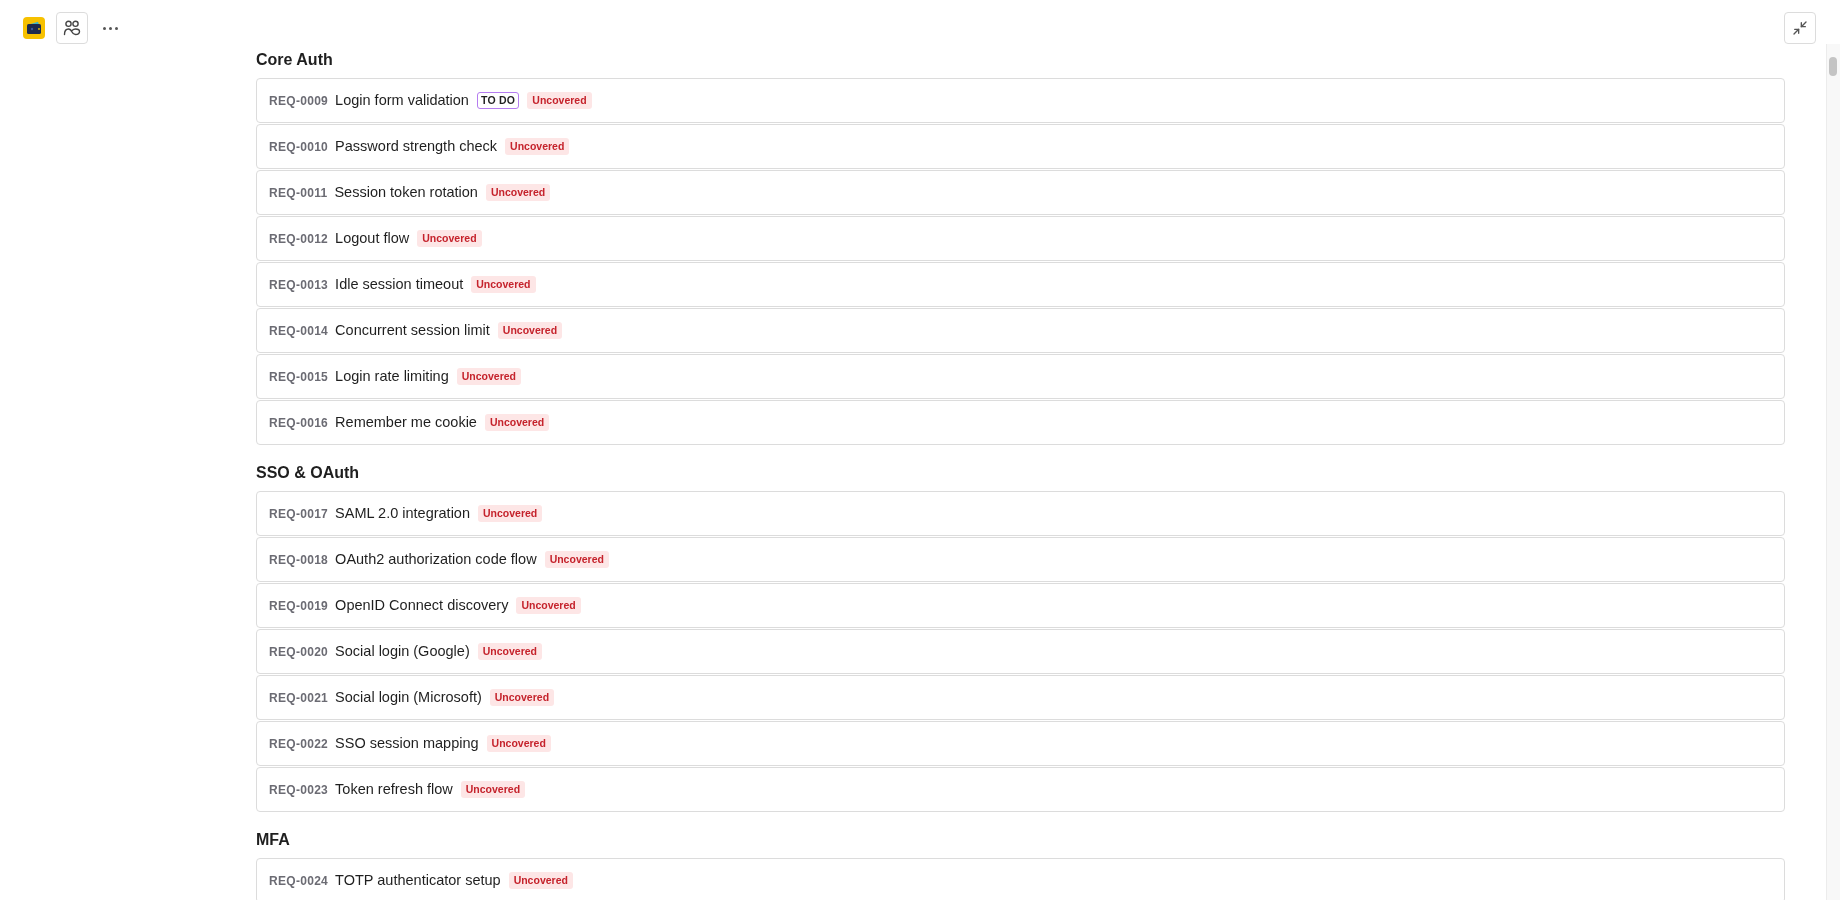 Image resolution: width=1840 pixels, height=900 pixels. Describe the element at coordinates (408, 697) in the screenshot. I see `requirement-title: Social login (Microsoft)` at that location.